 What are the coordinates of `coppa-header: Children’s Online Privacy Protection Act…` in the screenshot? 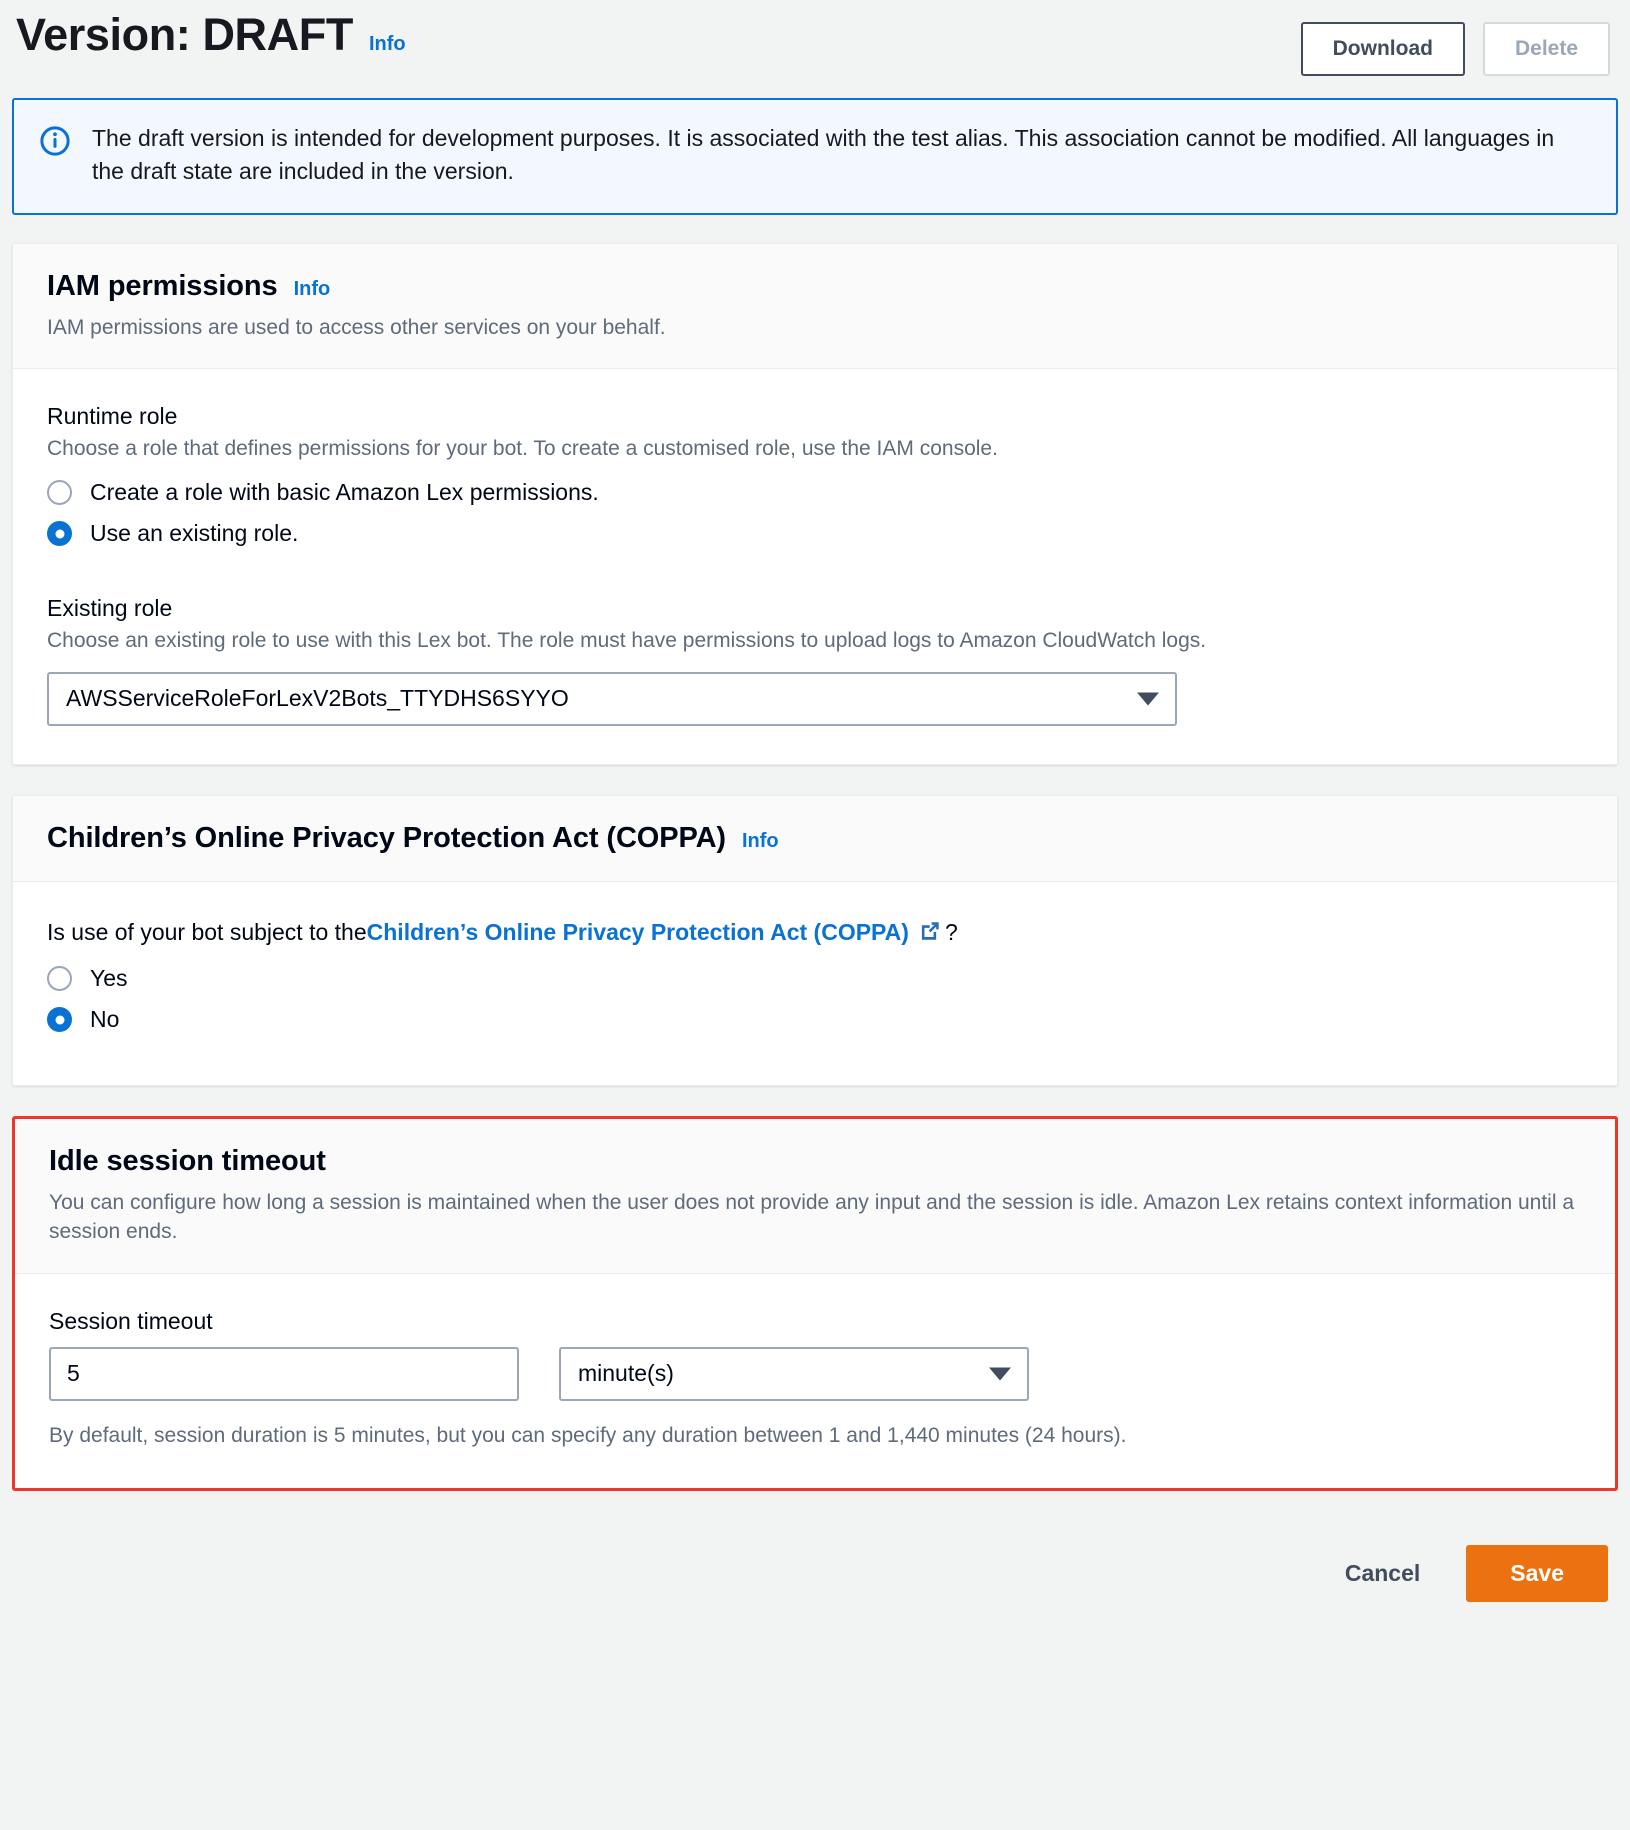 It's located at (815, 838).